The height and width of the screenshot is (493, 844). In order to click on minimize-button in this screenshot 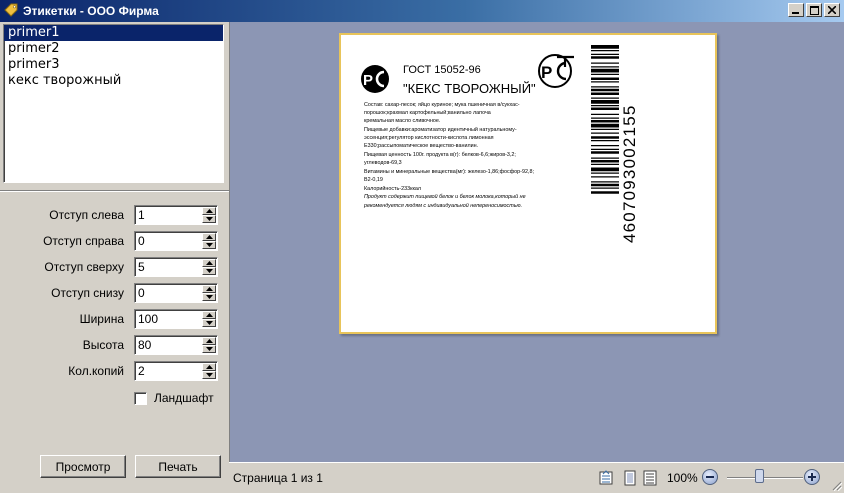, I will do `click(796, 10)`.